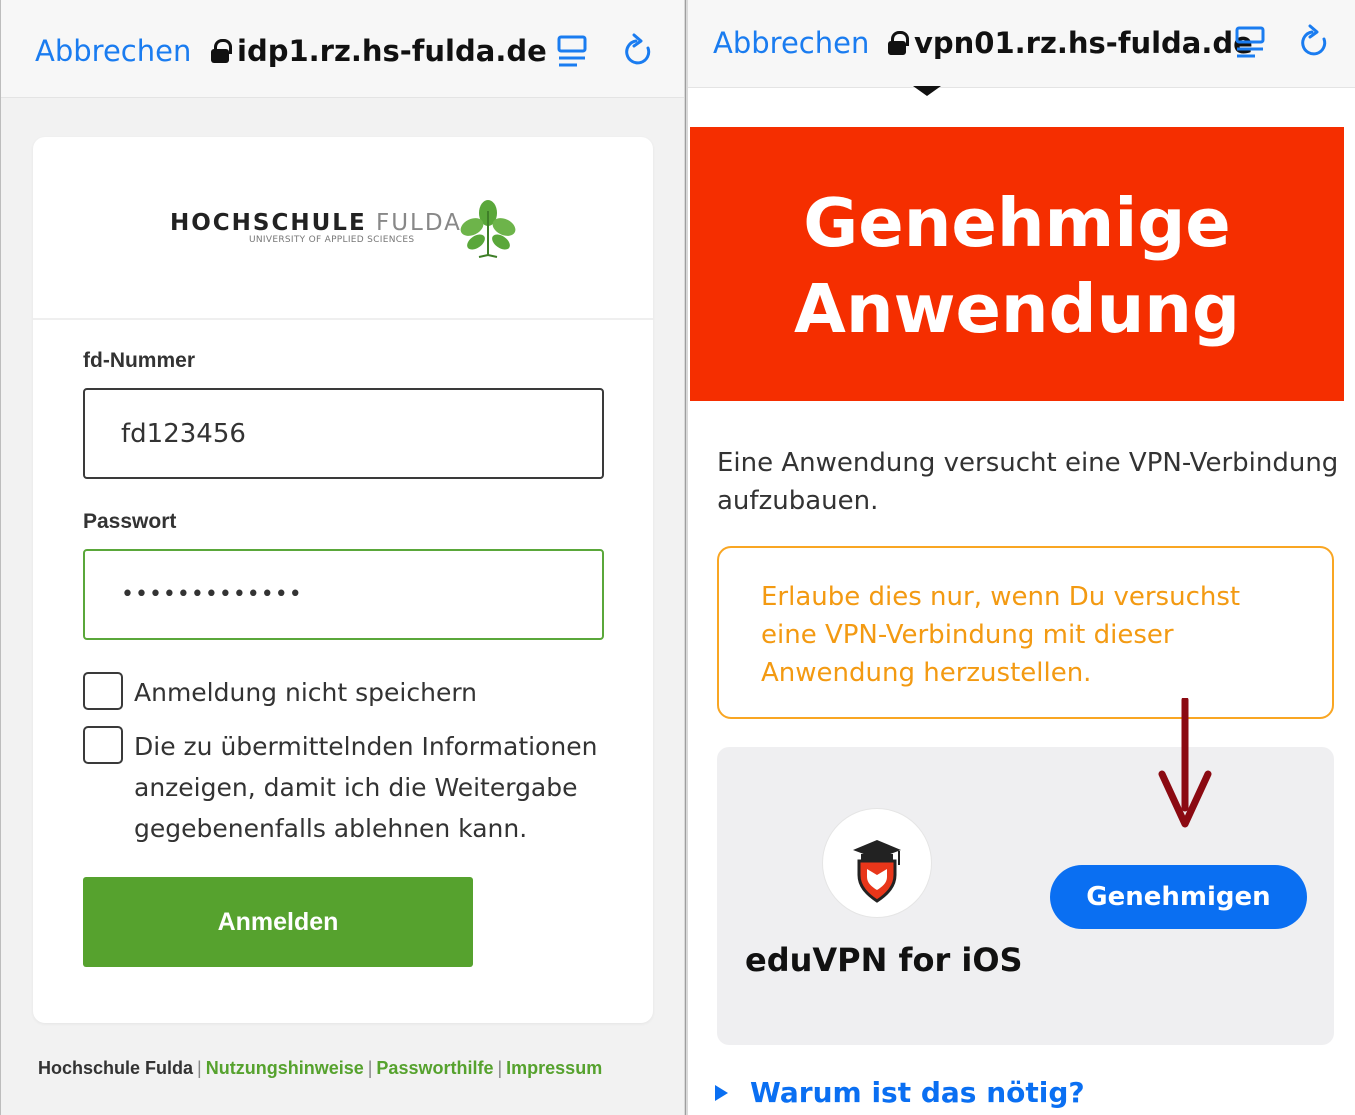  What do you see at coordinates (305, 692) in the screenshot?
I see `no-save-login-label: Anmeldung nicht speichern` at bounding box center [305, 692].